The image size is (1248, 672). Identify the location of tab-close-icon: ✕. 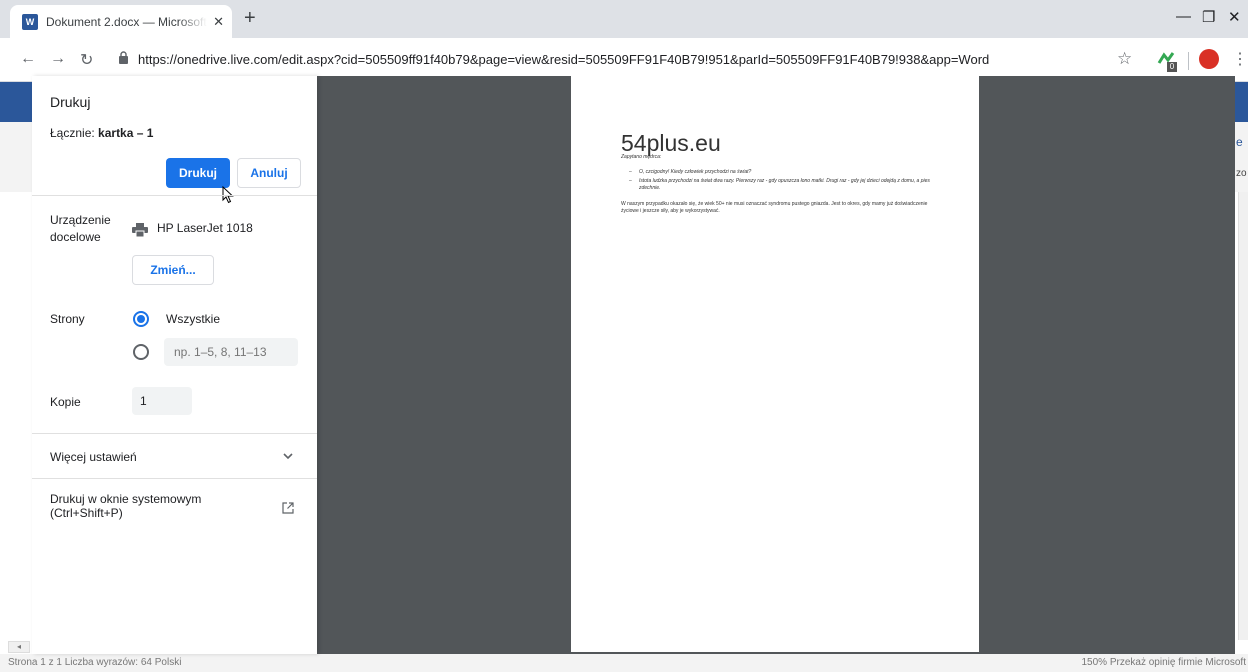
(218, 22).